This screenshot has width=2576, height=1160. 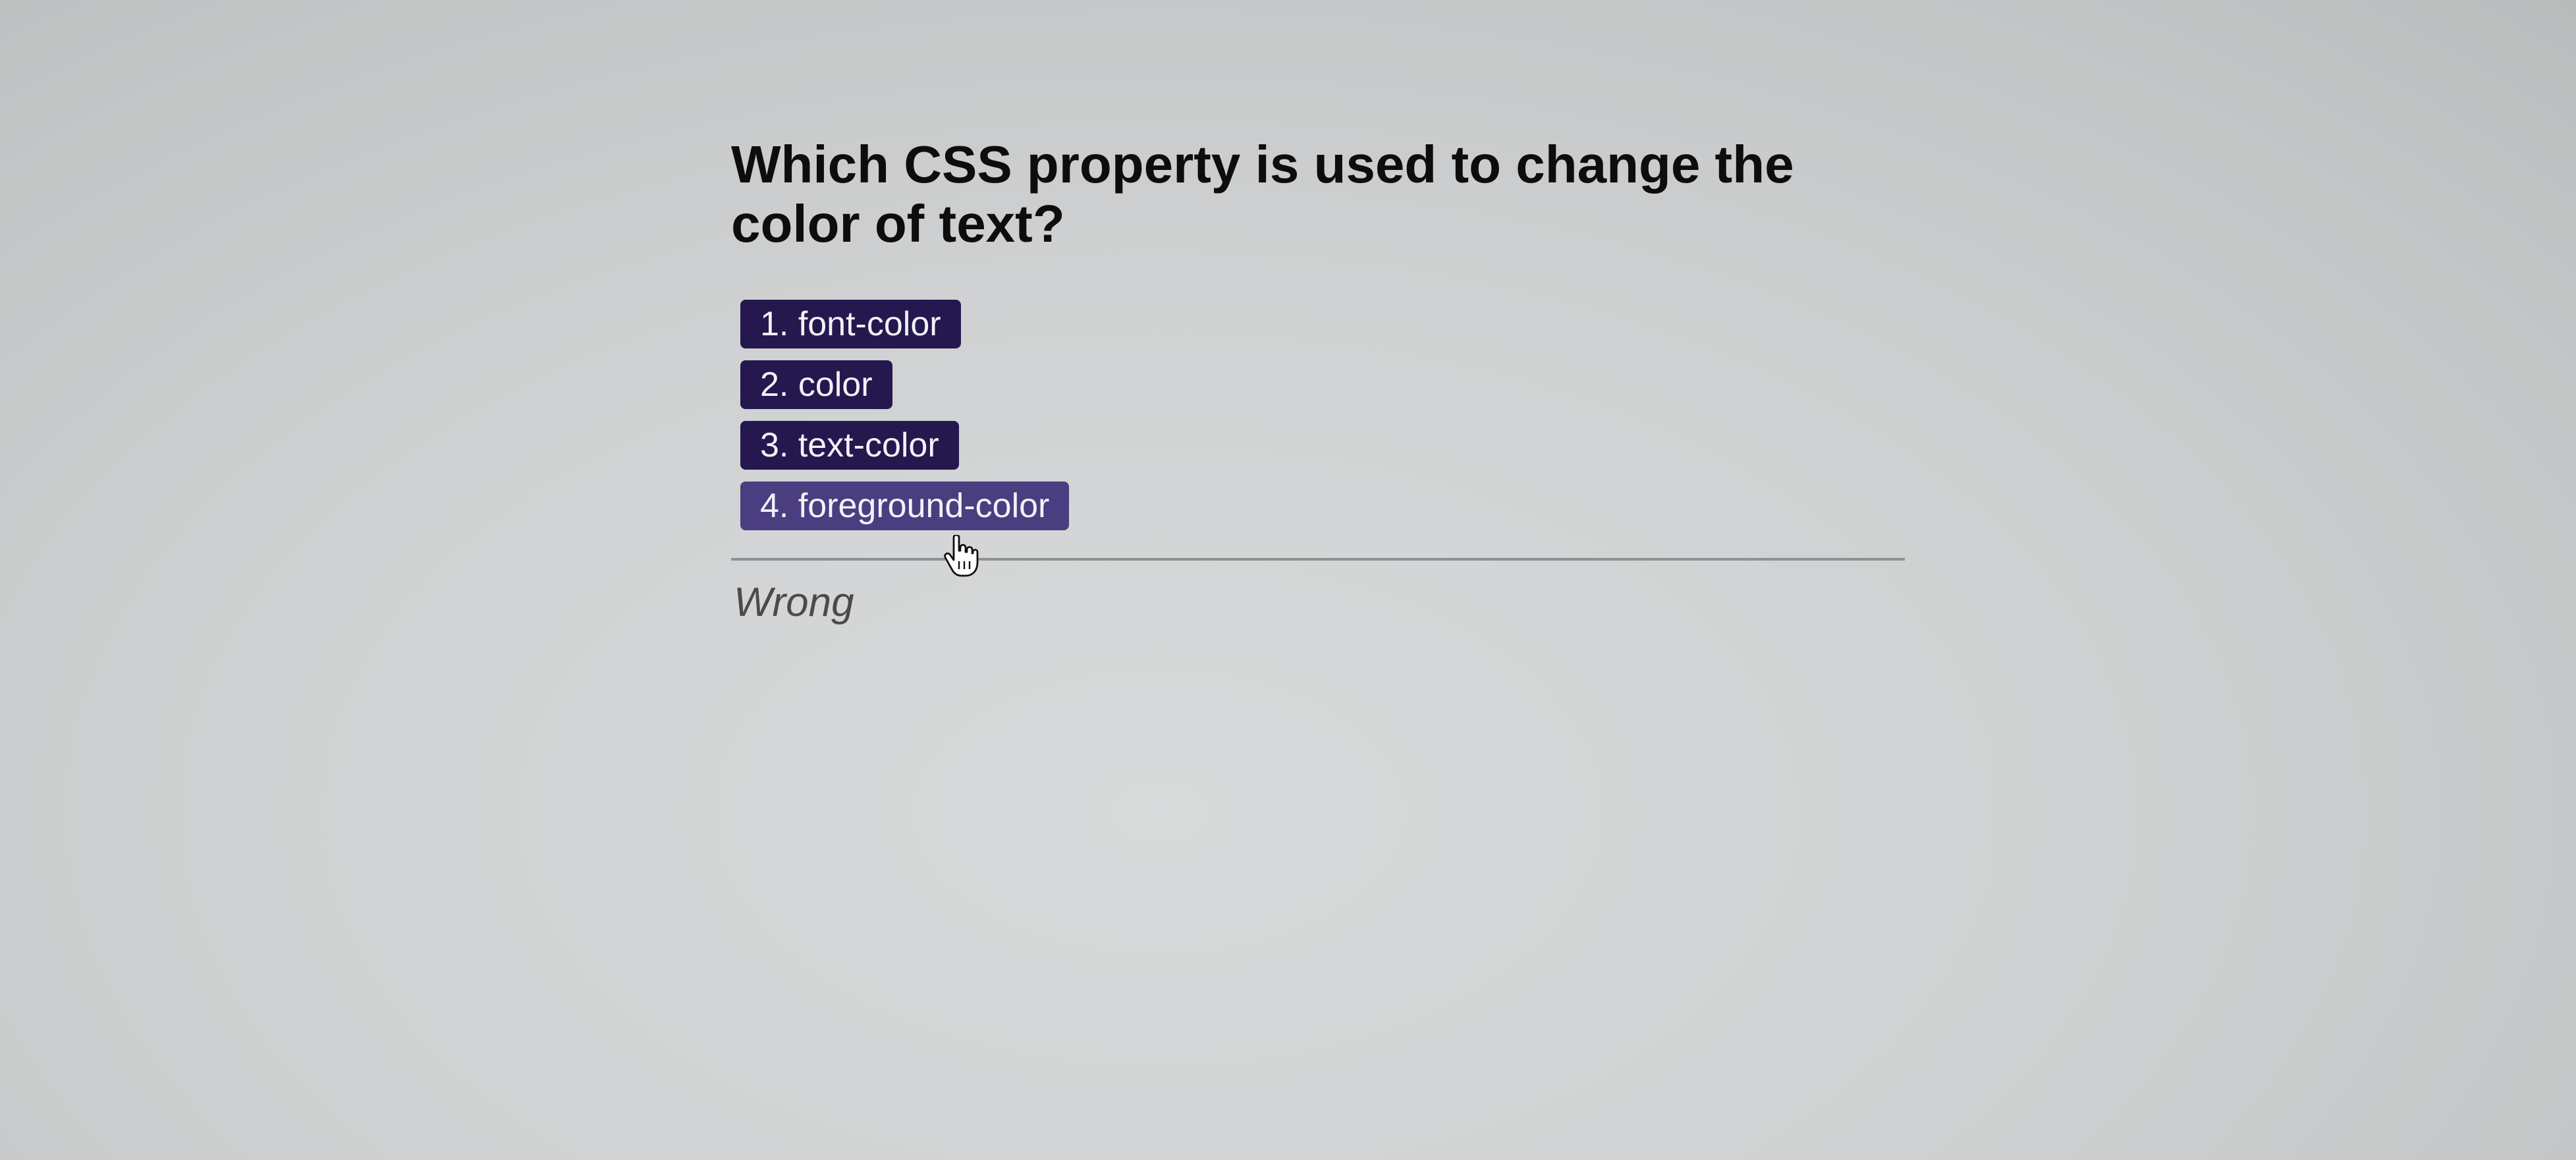 What do you see at coordinates (794, 602) in the screenshot?
I see `result-text: Wrong` at bounding box center [794, 602].